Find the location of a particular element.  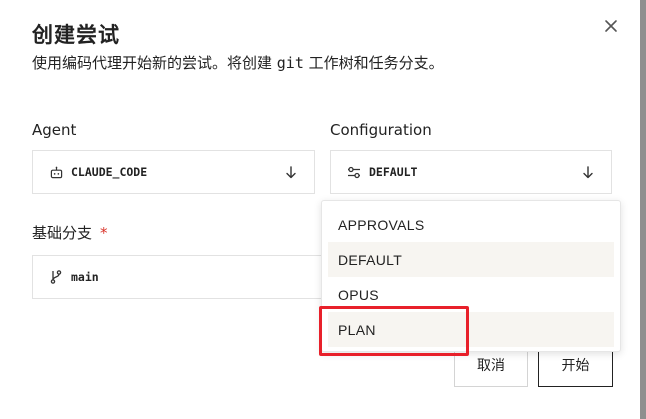

option-approvals: APPROVALS is located at coordinates (471, 224).